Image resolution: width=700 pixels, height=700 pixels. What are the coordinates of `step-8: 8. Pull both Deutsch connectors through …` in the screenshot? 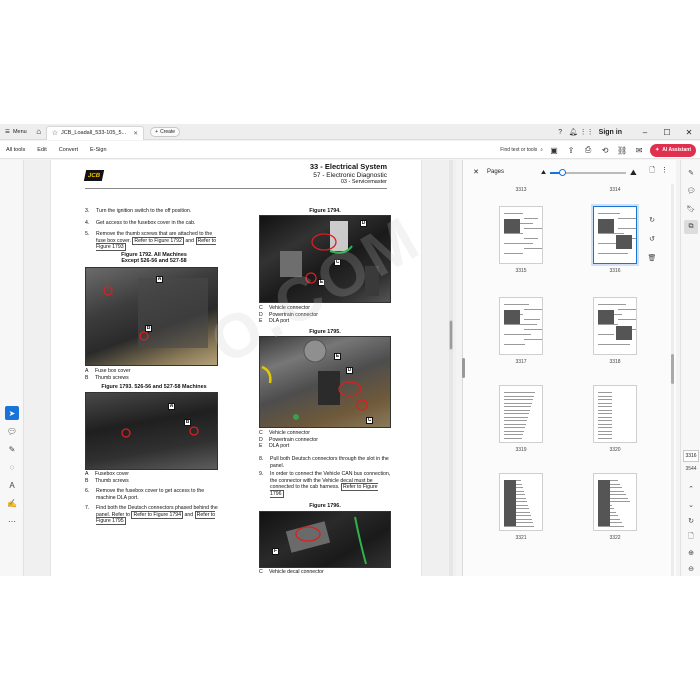 It's located at (325, 462).